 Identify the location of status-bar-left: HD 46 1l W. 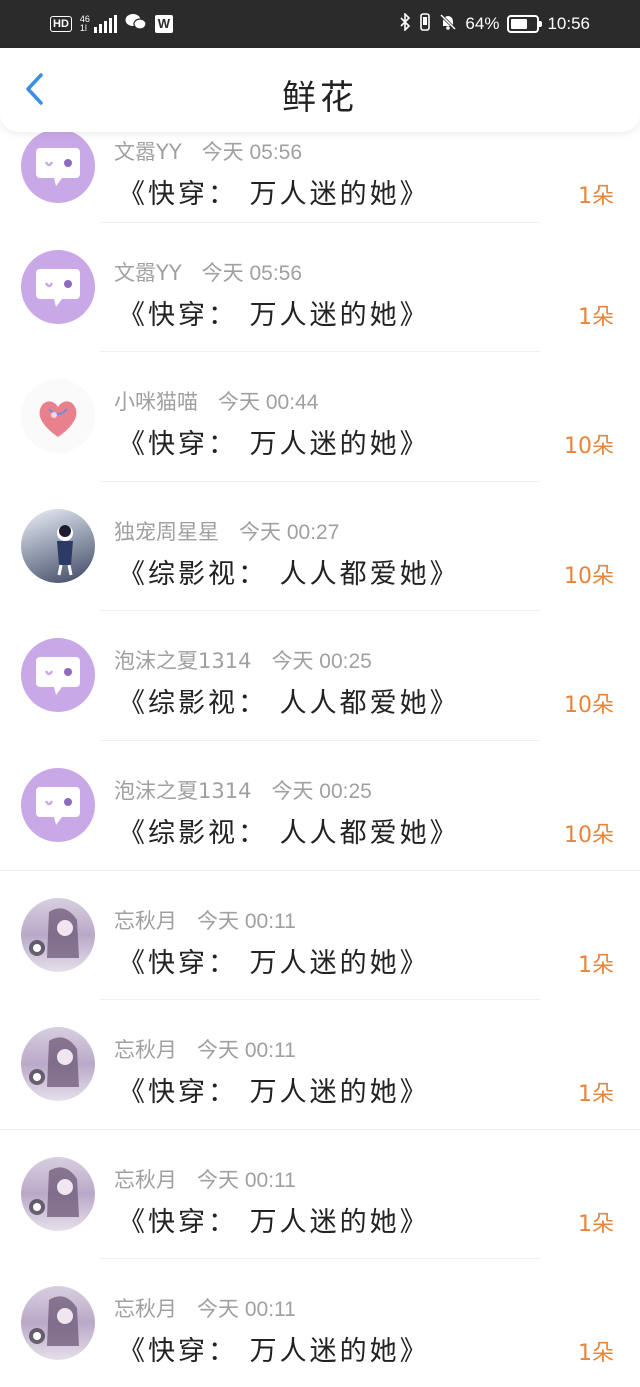
(111, 24).